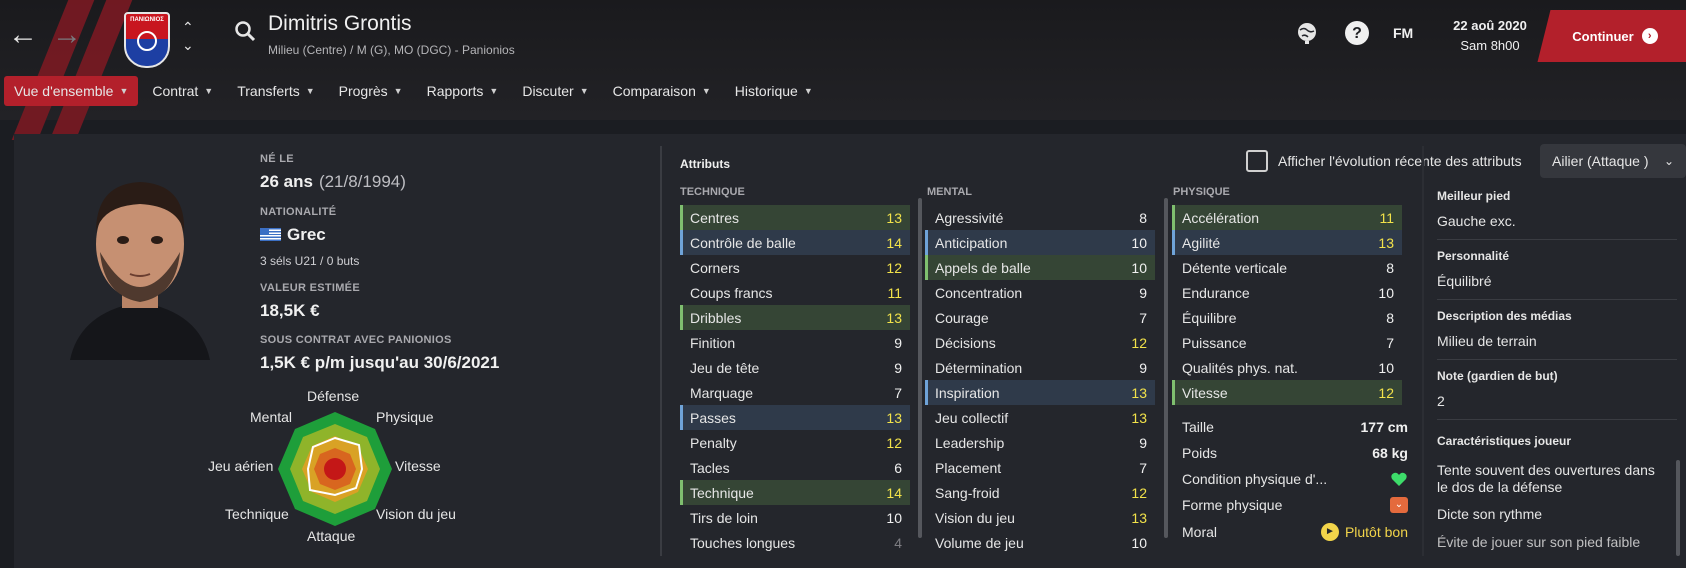 The width and height of the screenshot is (1686, 568). What do you see at coordinates (147, 40) in the screenshot?
I see `club-badge: ΠΑΝΙΩΝΙΟΣ` at bounding box center [147, 40].